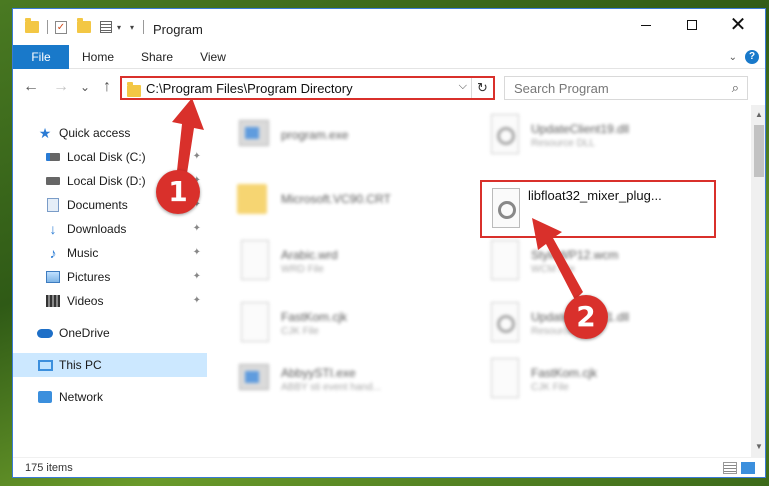  What do you see at coordinates (309, 254) in the screenshot?
I see `file-name: Arabic.wrd` at bounding box center [309, 254].